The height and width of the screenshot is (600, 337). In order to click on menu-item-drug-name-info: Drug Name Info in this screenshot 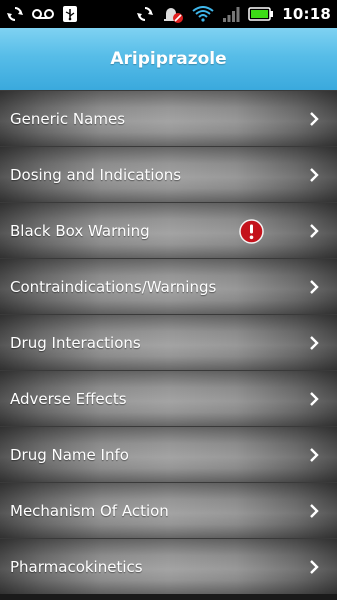, I will do `click(168, 454)`.